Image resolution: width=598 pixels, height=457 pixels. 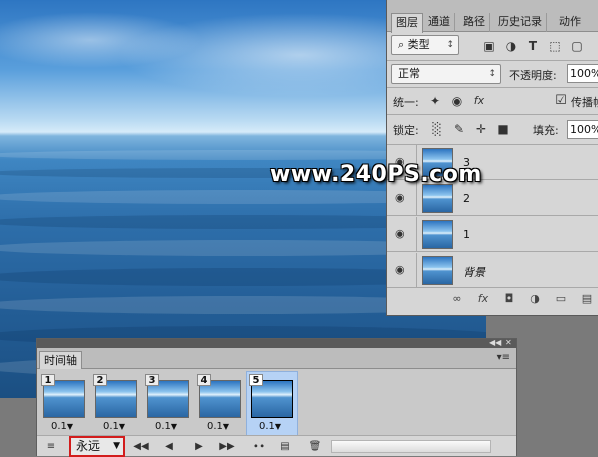 What do you see at coordinates (492, 270) in the screenshot?
I see `layer-row: ◉ 背景` at bounding box center [492, 270].